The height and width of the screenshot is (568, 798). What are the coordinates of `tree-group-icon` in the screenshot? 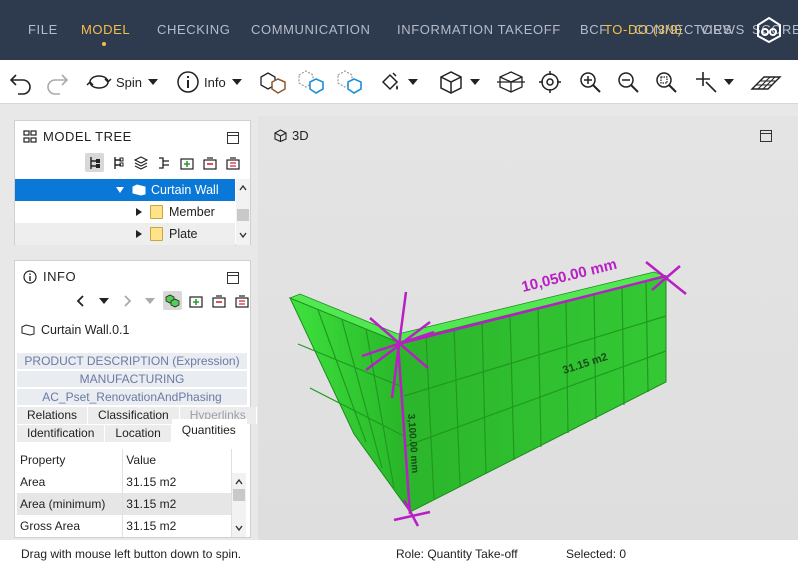 It's located at (163, 162).